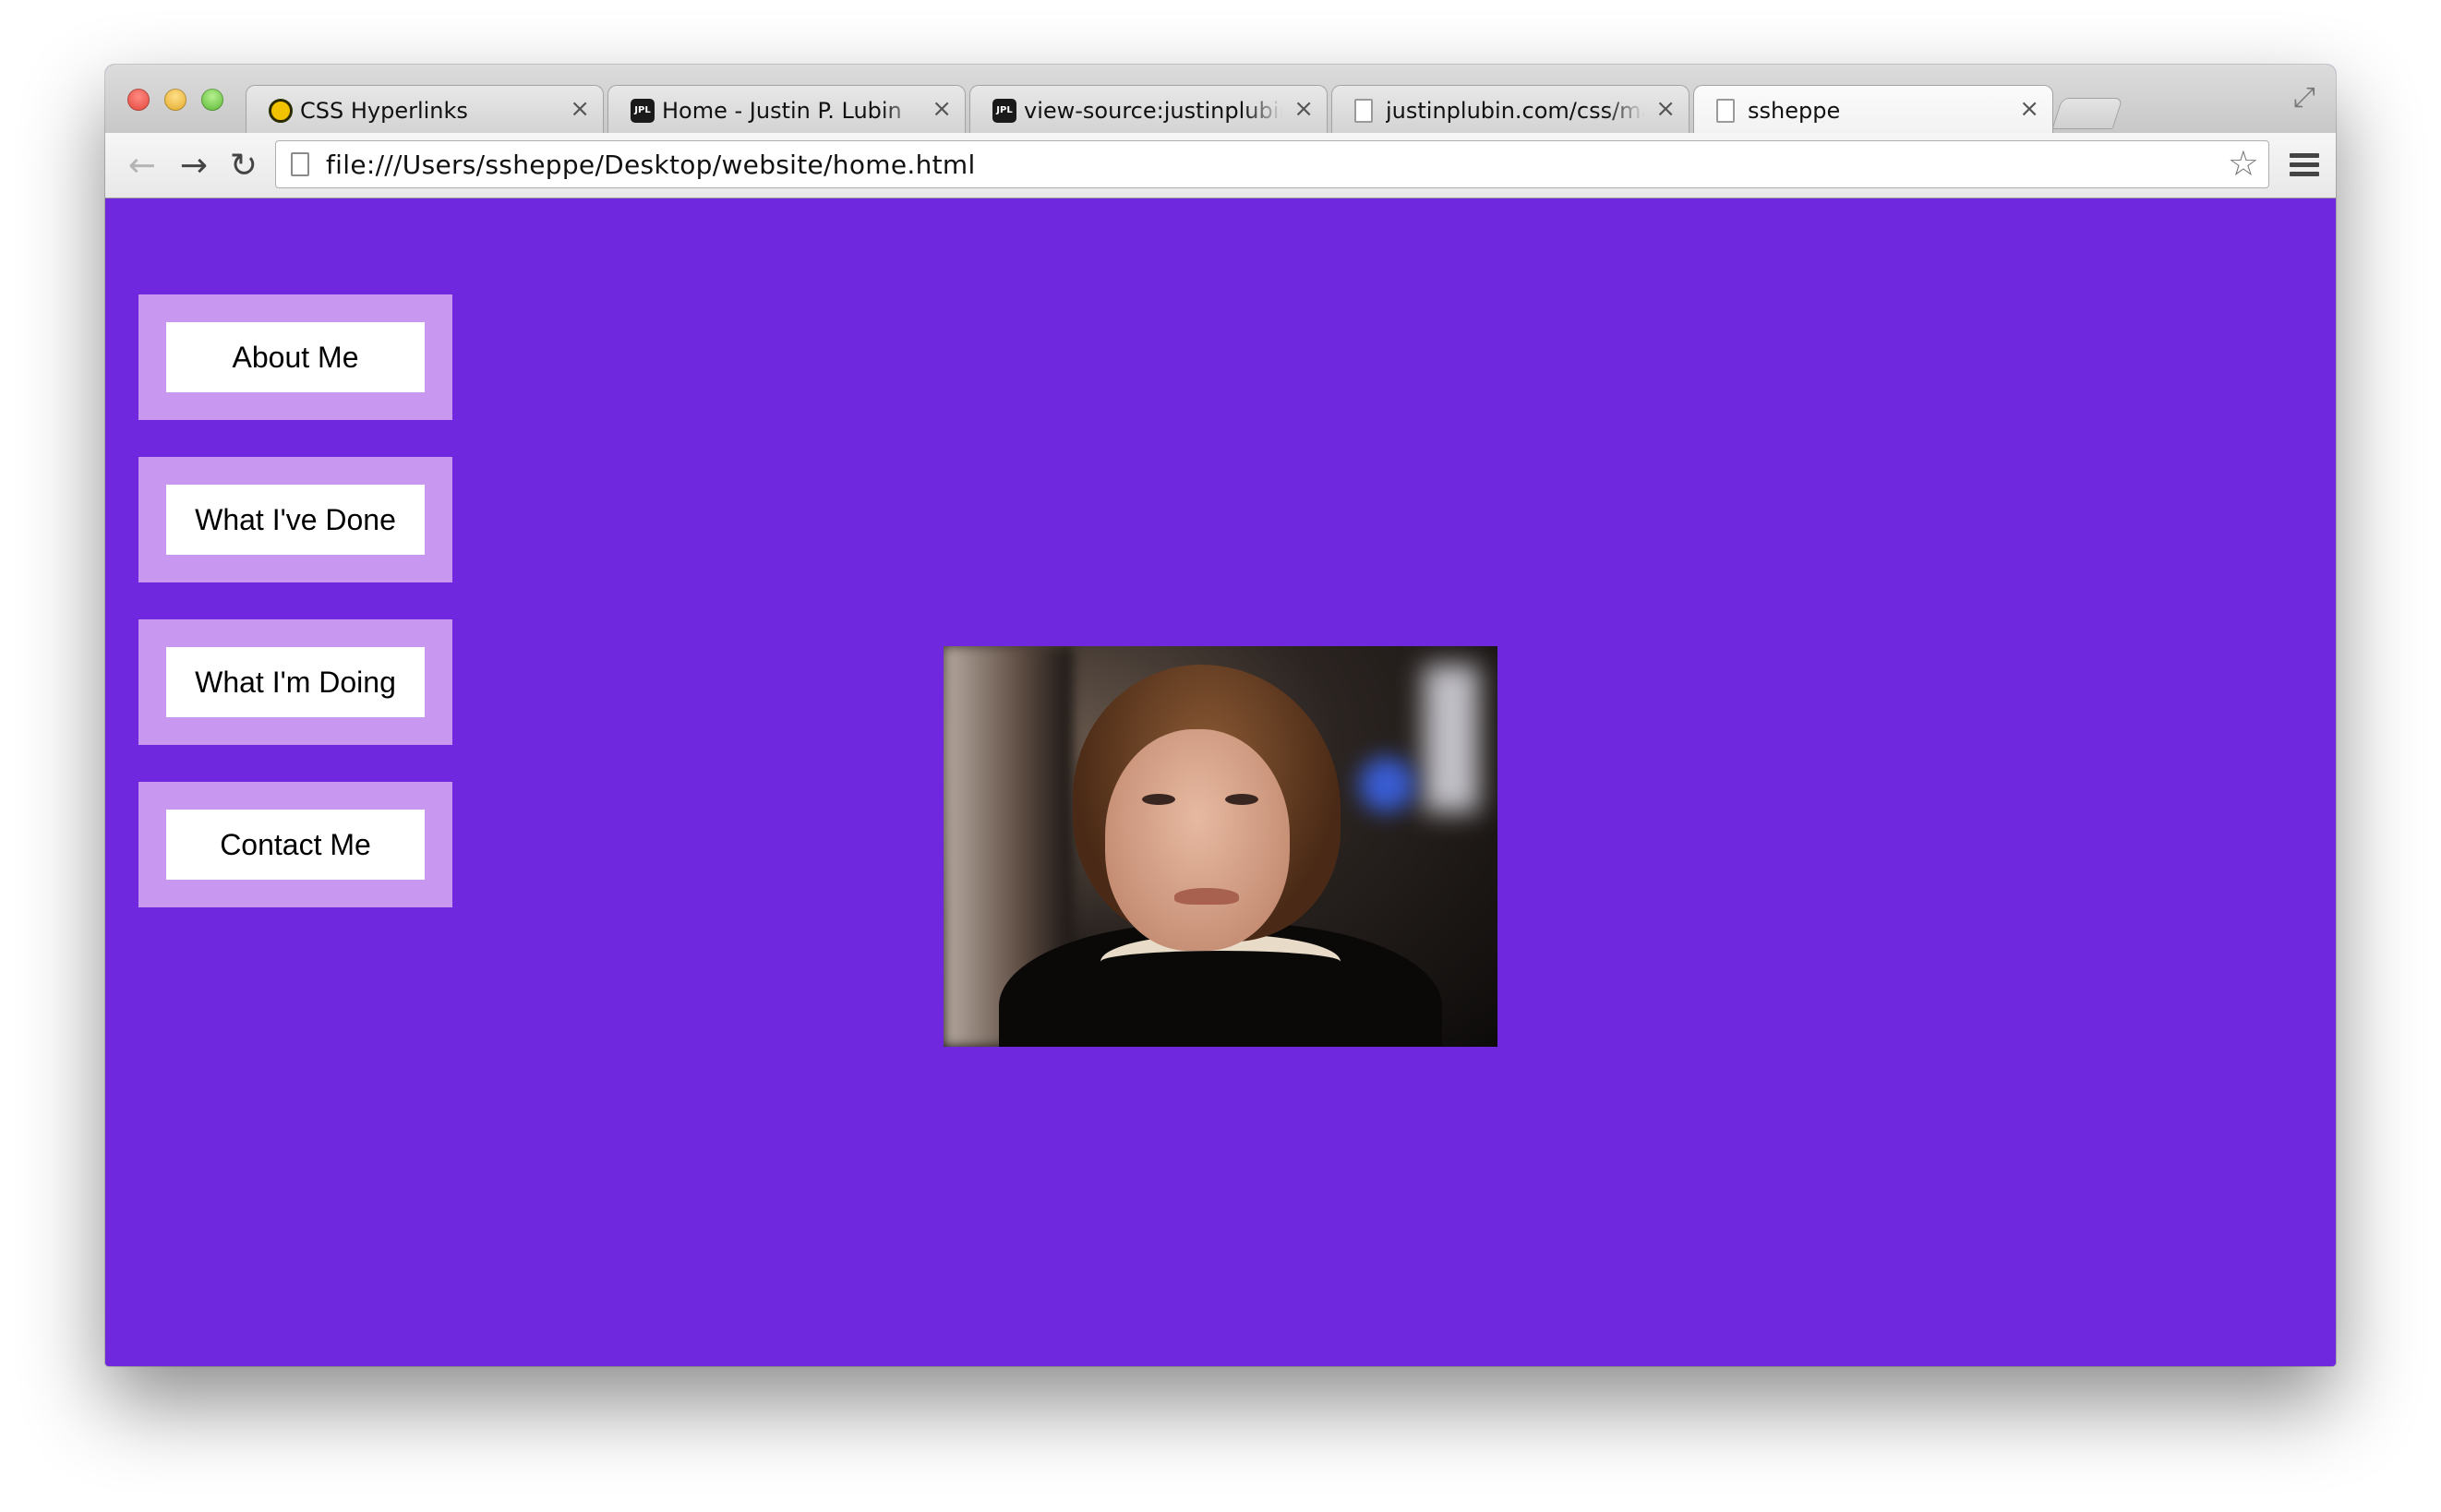  I want to click on nav-link-what-im-doing: What I'm Doing, so click(296, 682).